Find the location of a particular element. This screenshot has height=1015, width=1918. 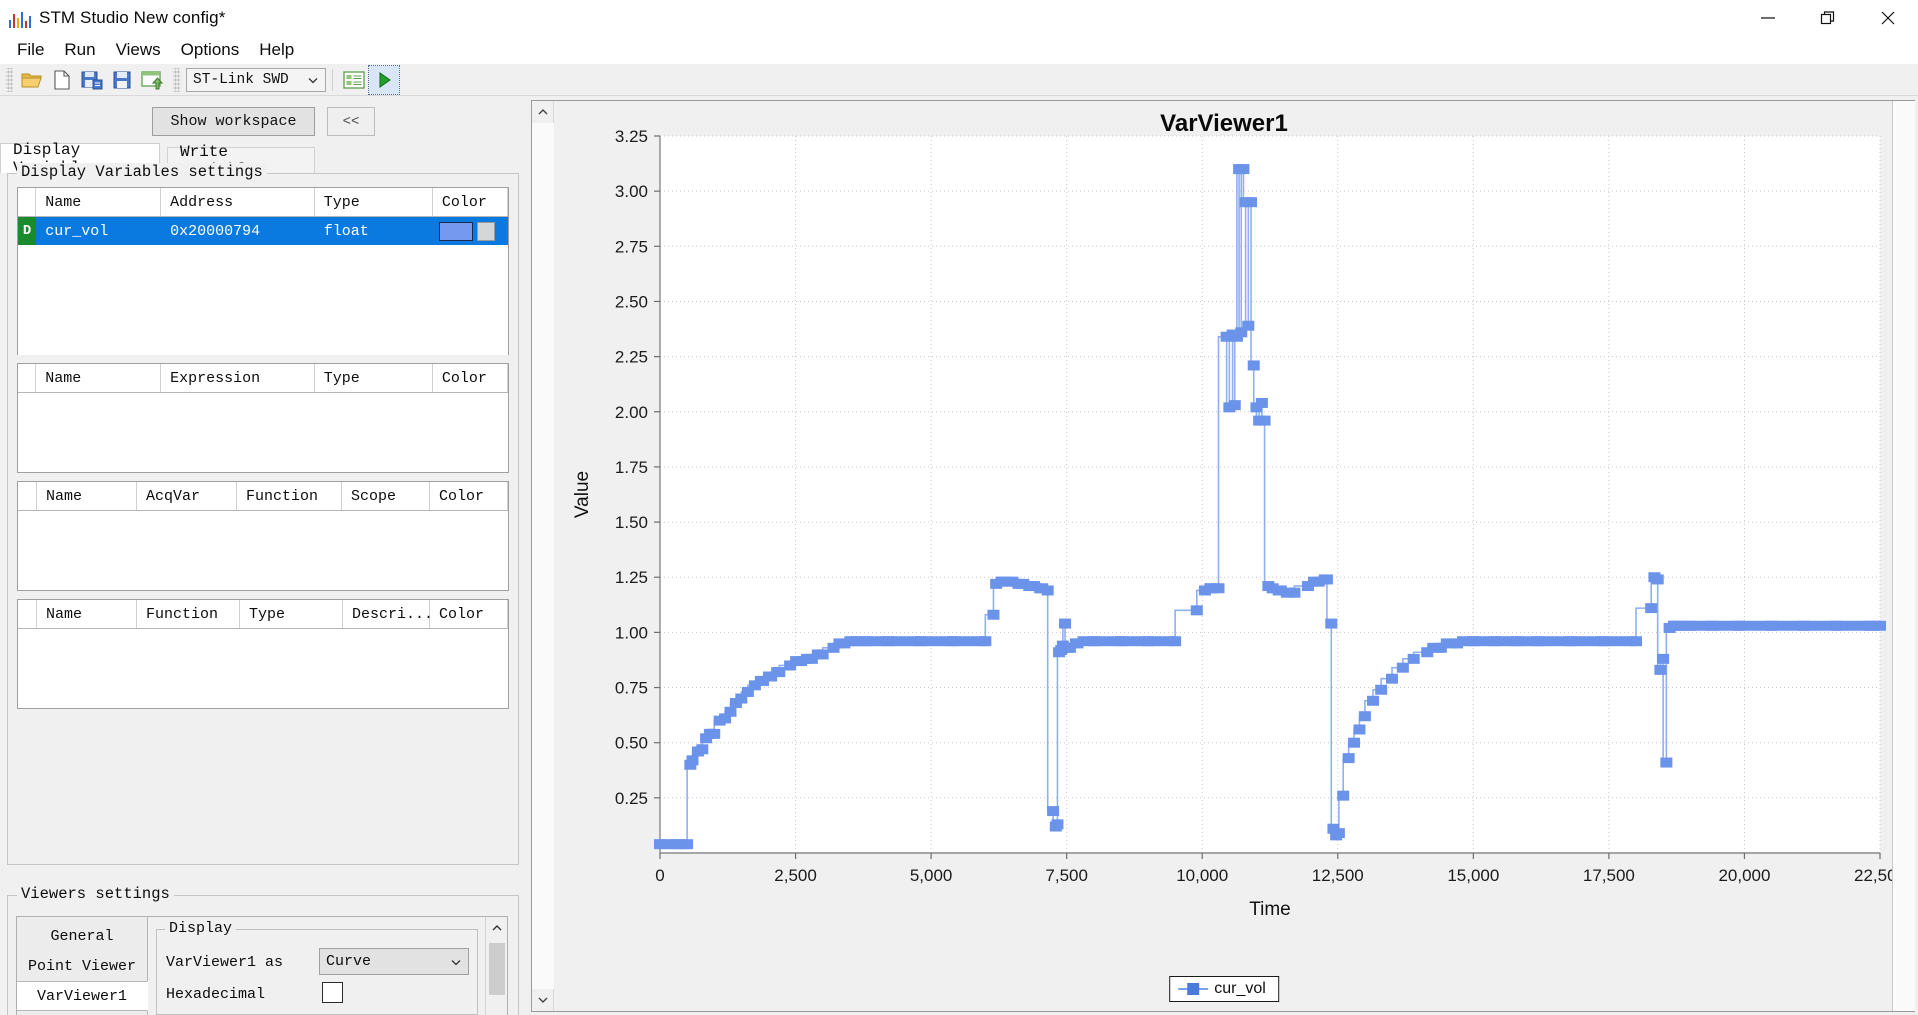

chart-legend: cur_vol is located at coordinates (1224, 989).